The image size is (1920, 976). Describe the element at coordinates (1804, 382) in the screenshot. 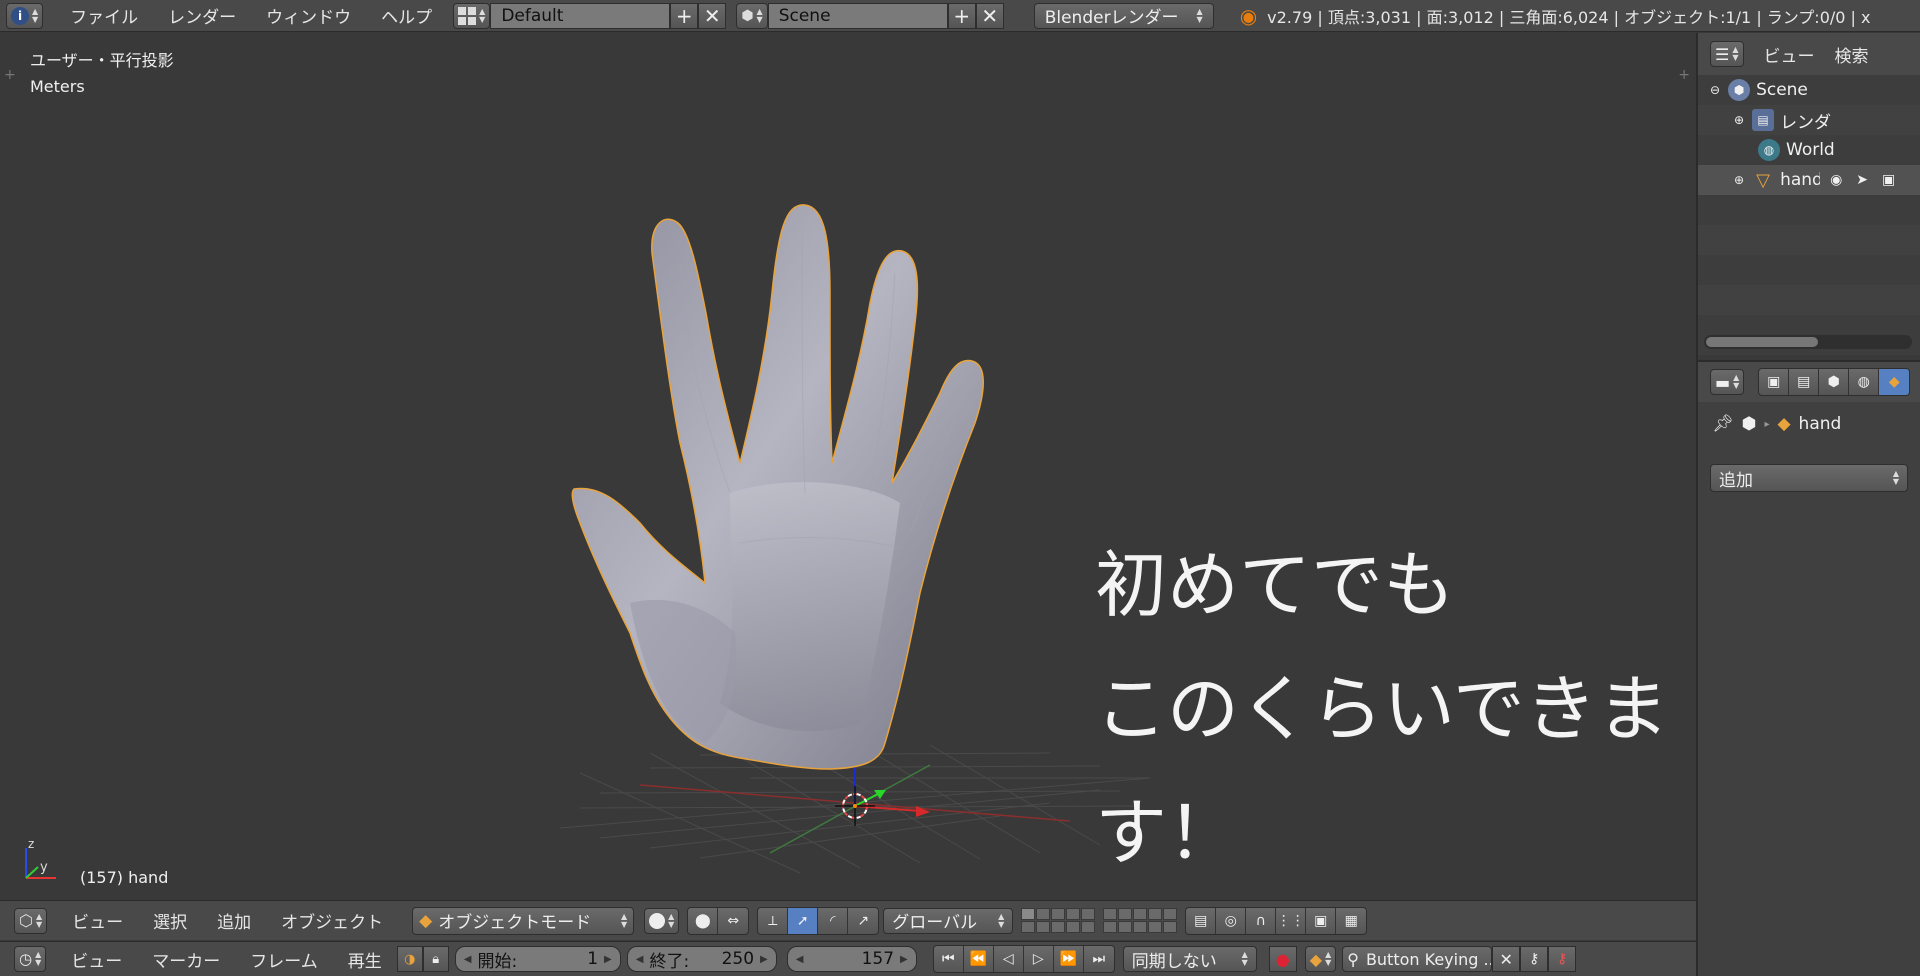

I see `tab-render-layers: ▤` at that location.